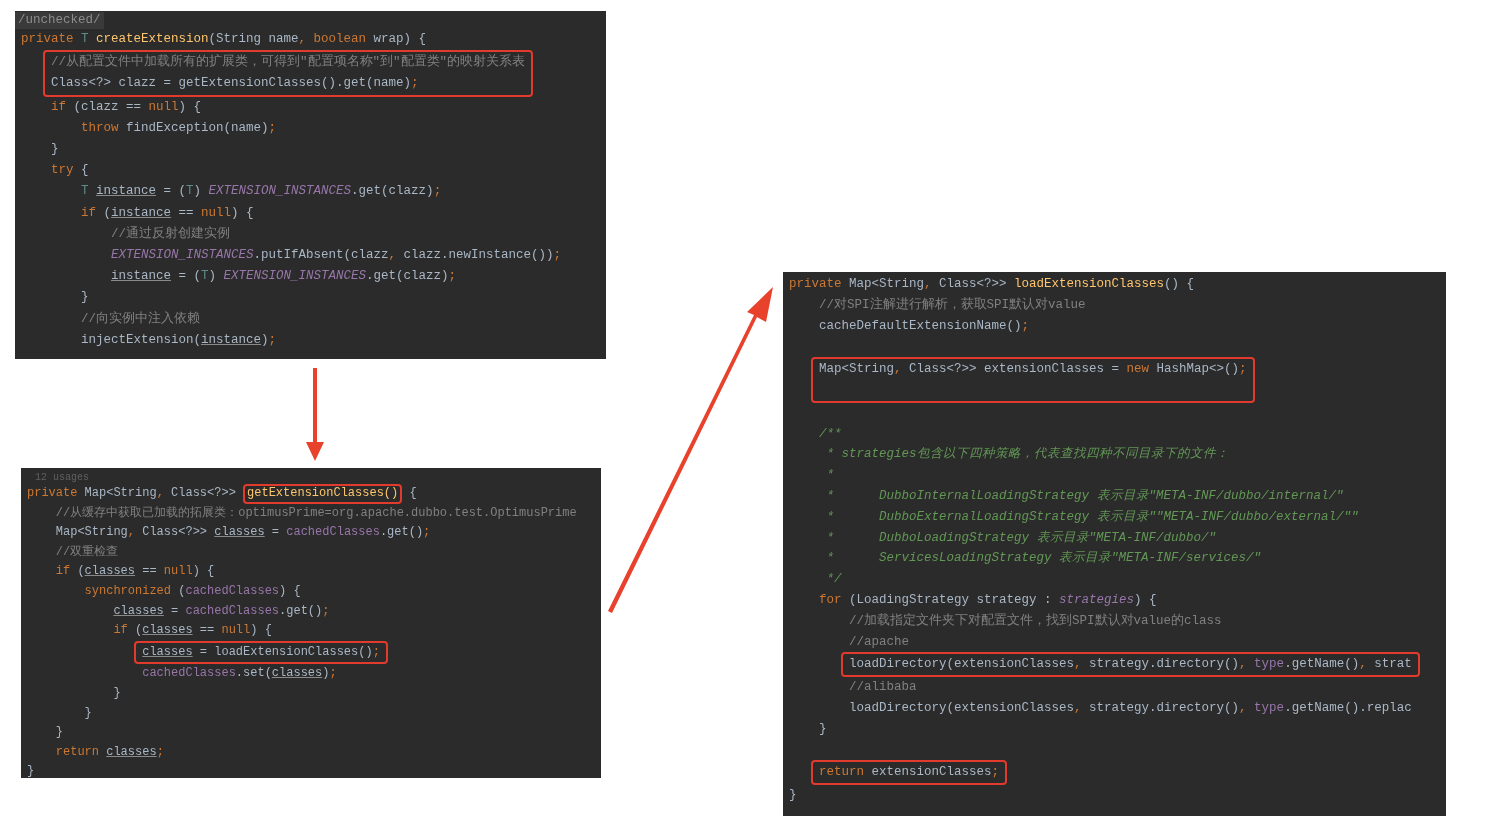  What do you see at coordinates (167, 213) in the screenshot?
I see `code-line: if (instance == null) {` at bounding box center [167, 213].